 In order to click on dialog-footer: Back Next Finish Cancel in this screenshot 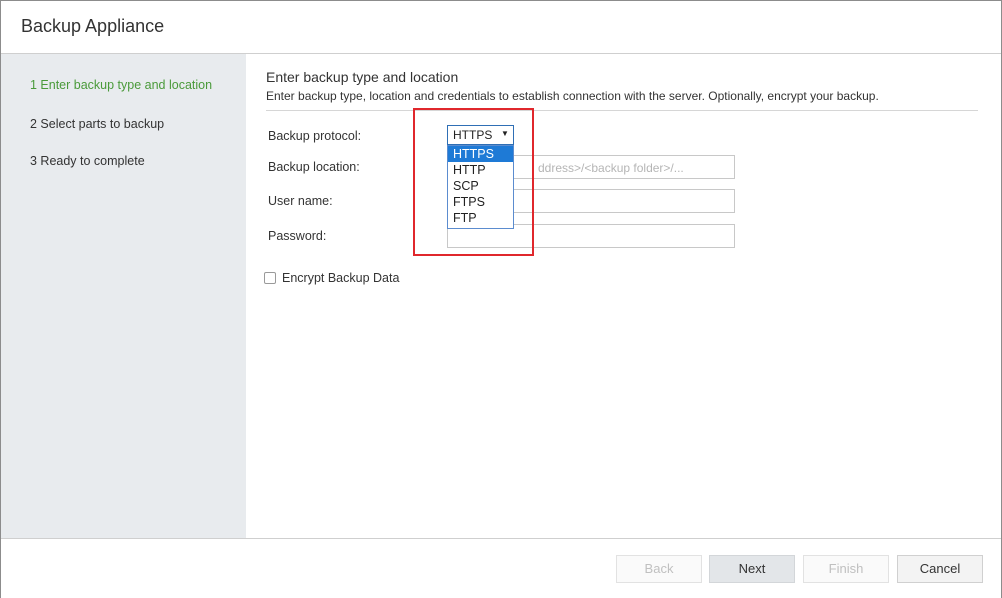, I will do `click(501, 568)`.